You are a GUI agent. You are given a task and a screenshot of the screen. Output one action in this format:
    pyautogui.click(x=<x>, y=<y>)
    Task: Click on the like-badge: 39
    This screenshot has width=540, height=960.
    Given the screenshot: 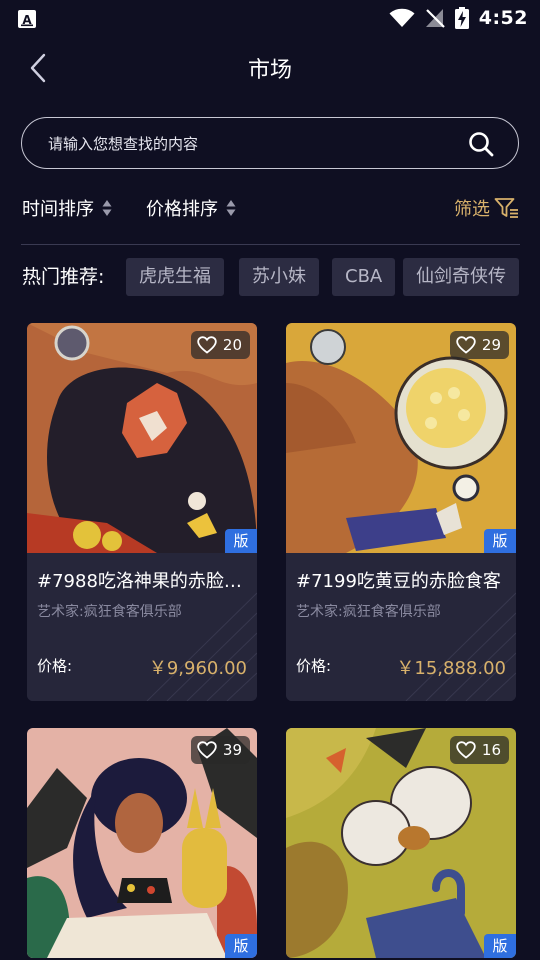 What is the action you would take?
    pyautogui.click(x=220, y=750)
    